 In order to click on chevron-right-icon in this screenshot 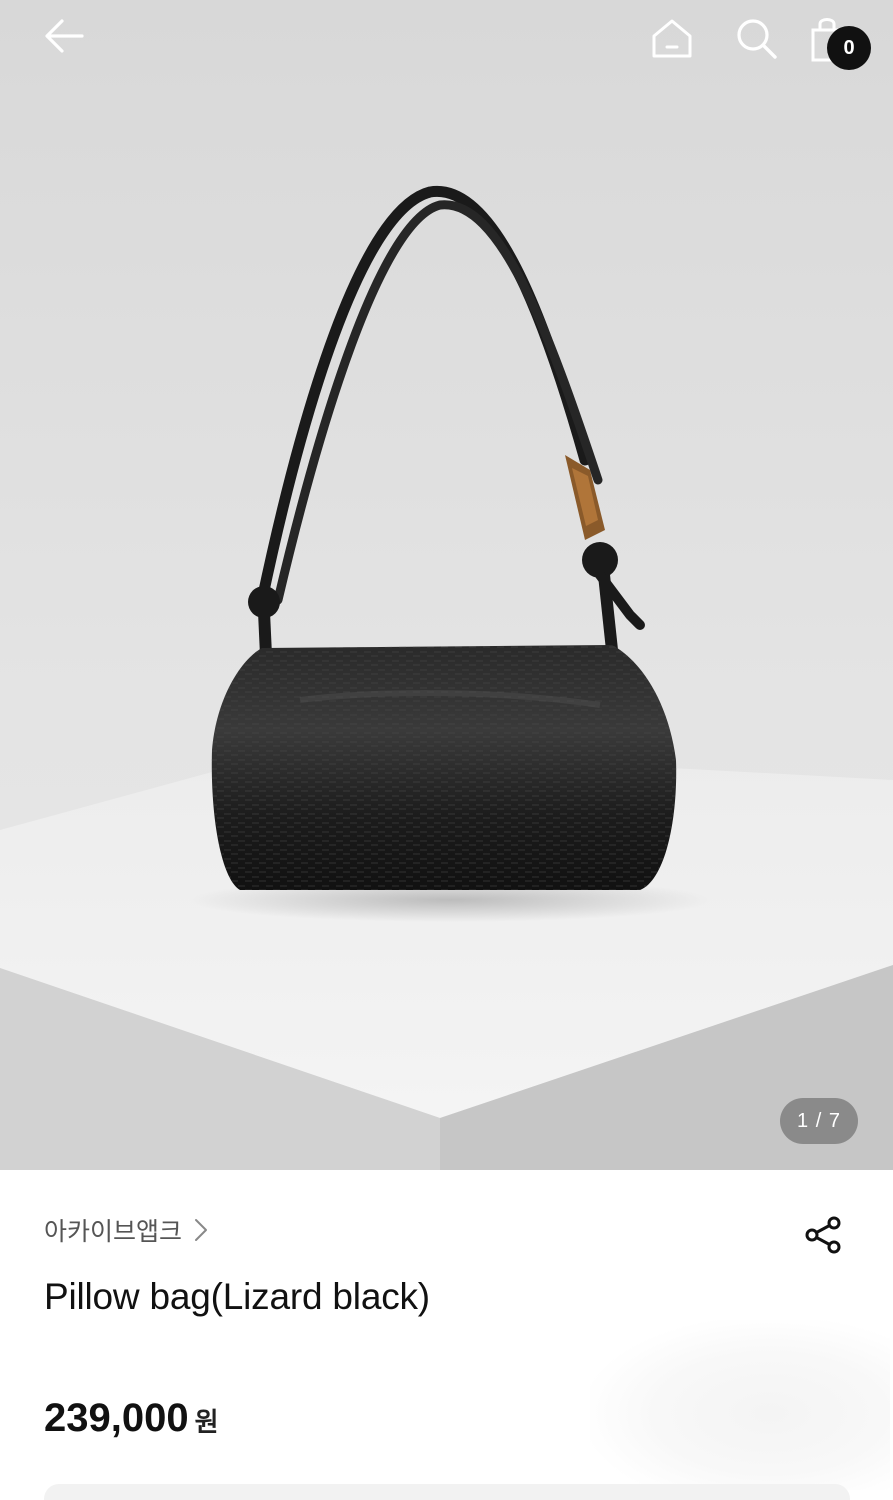, I will do `click(201, 1230)`.